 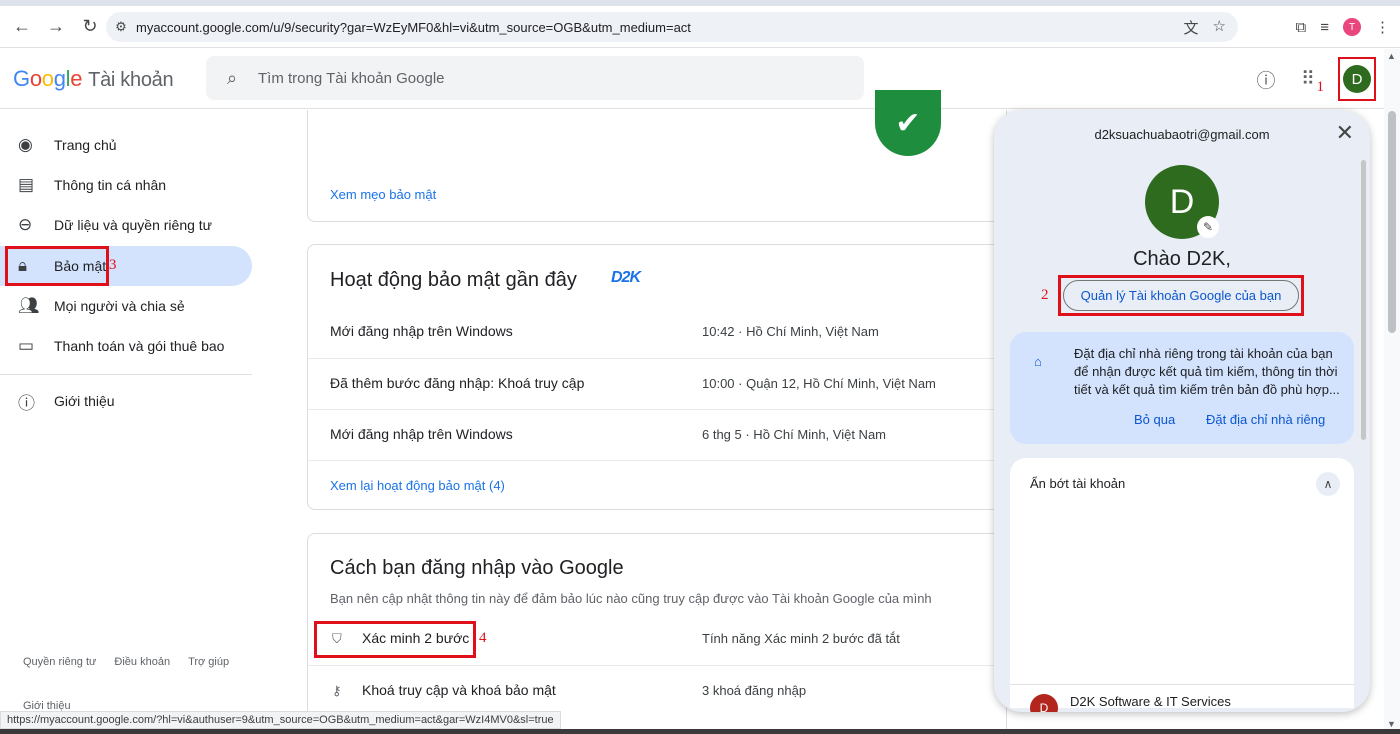 What do you see at coordinates (1345, 133) in the screenshot?
I see `close-icon: ✕` at bounding box center [1345, 133].